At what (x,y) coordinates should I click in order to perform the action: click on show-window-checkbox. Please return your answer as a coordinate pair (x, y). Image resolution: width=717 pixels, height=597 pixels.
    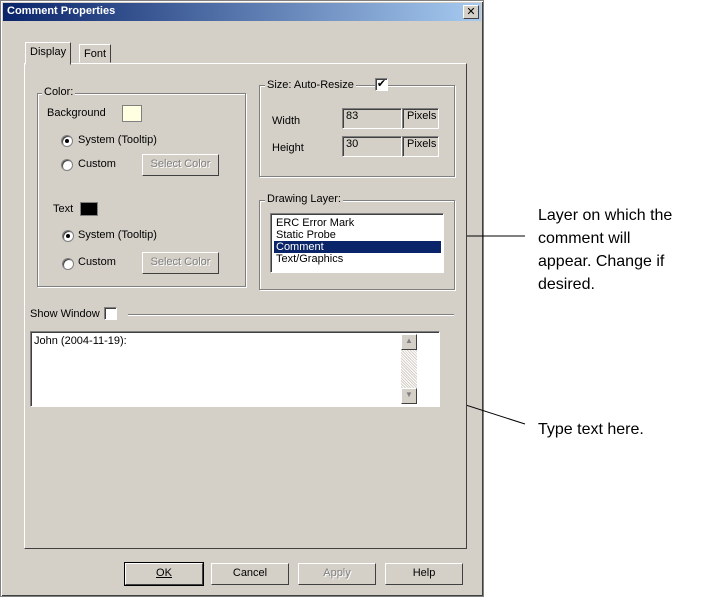
    Looking at the image, I should click on (110, 313).